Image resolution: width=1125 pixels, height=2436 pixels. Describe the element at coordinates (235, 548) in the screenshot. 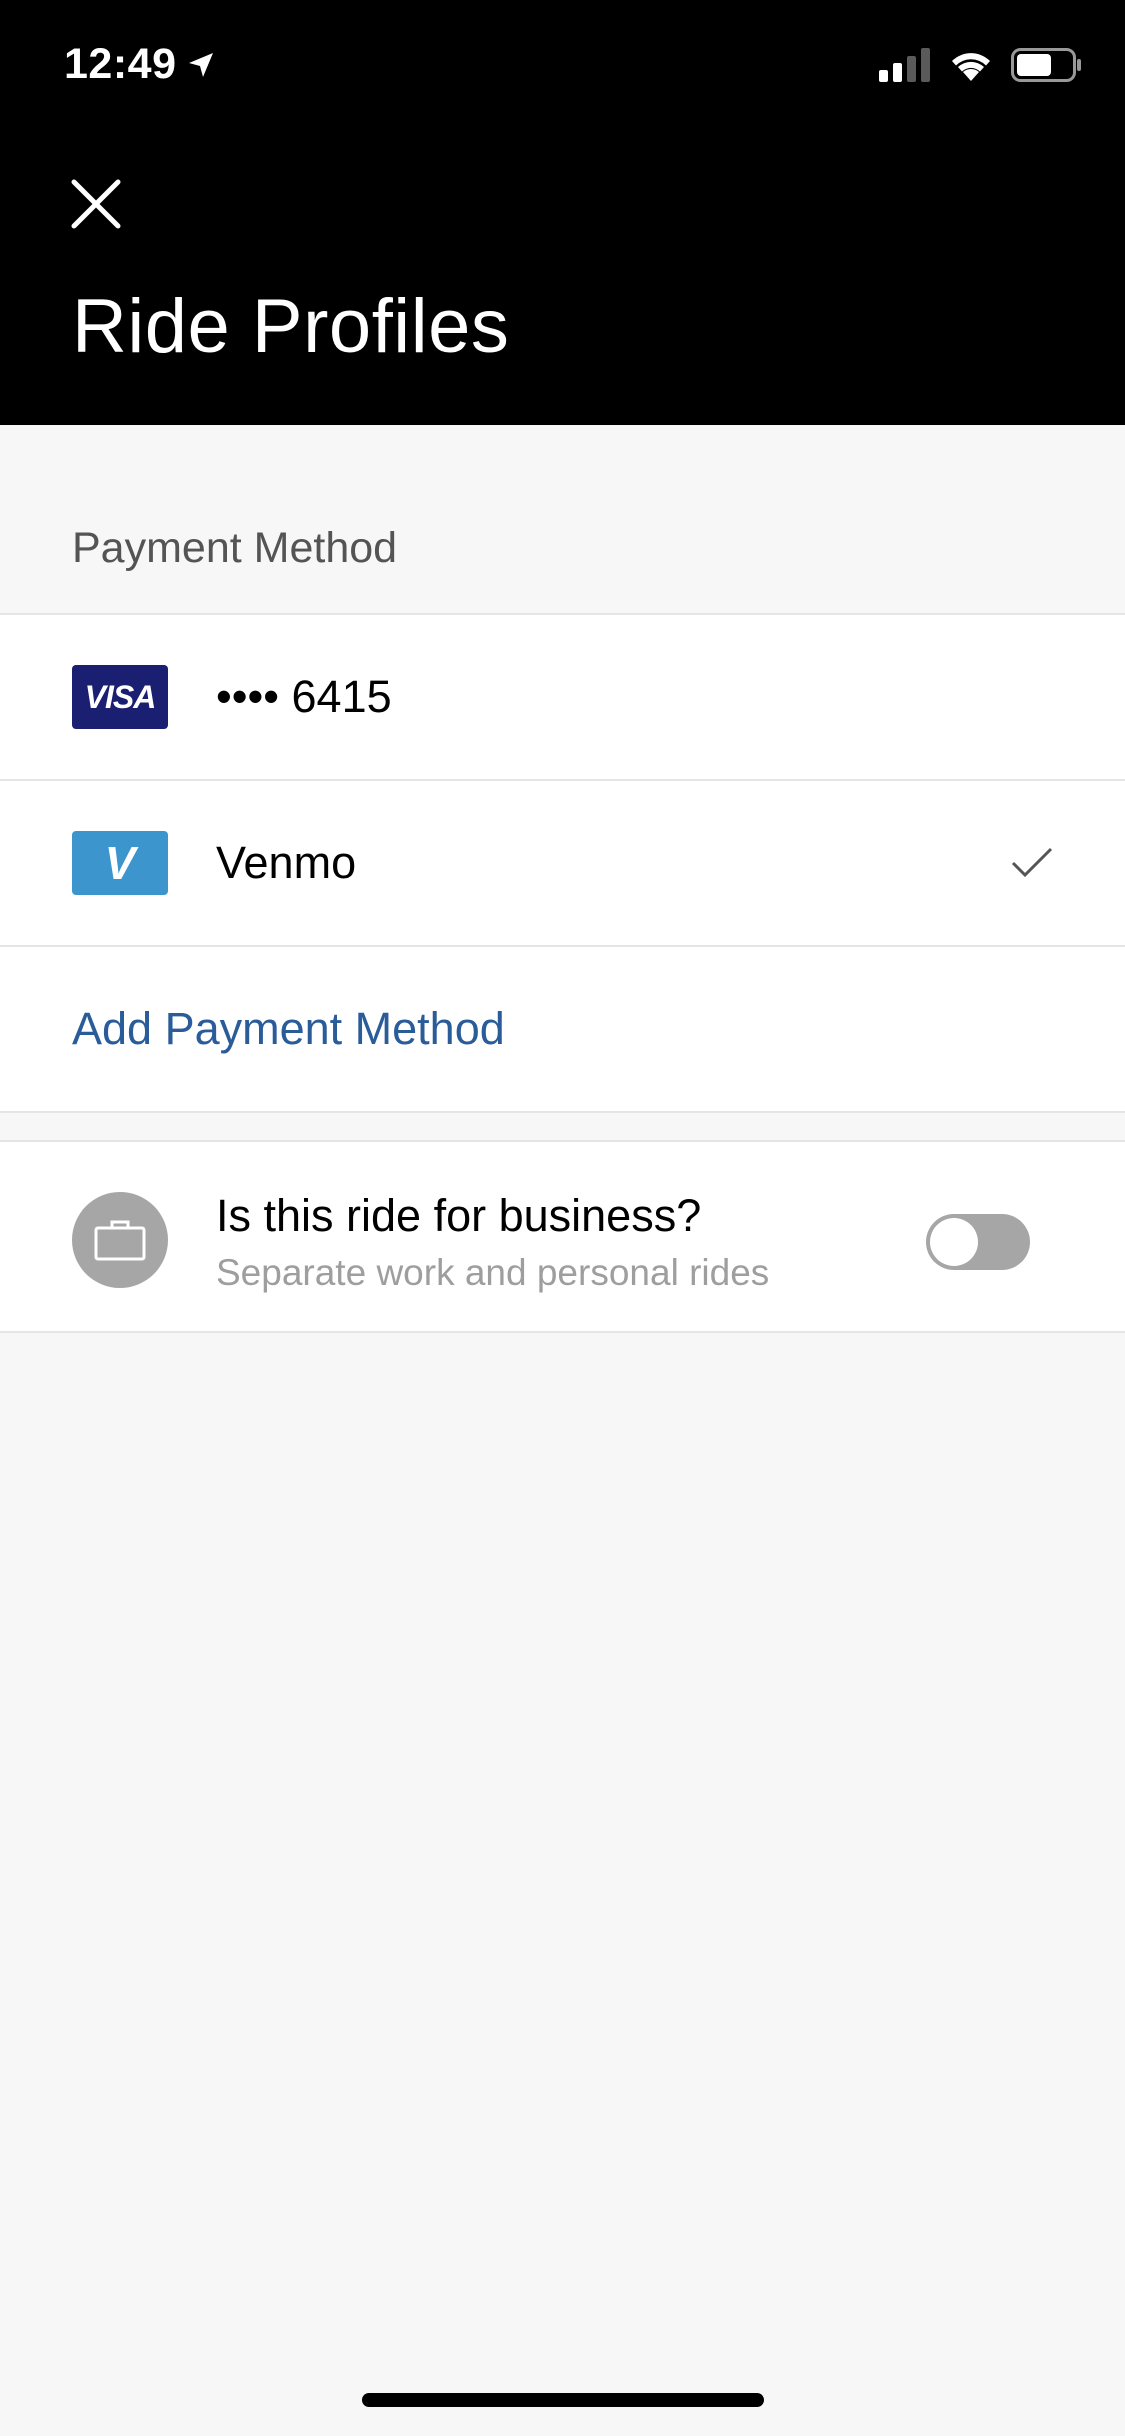

I see `payment-section-label: Payment Method` at that location.